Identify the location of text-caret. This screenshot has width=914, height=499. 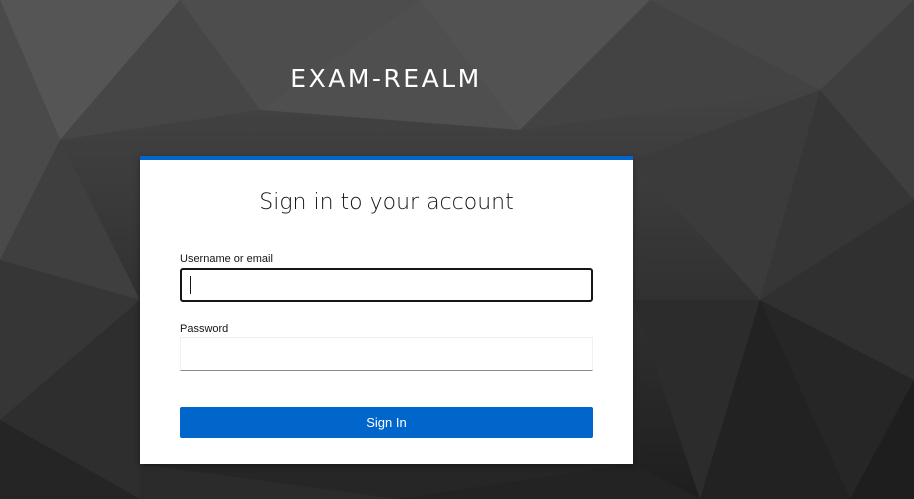
(190, 285).